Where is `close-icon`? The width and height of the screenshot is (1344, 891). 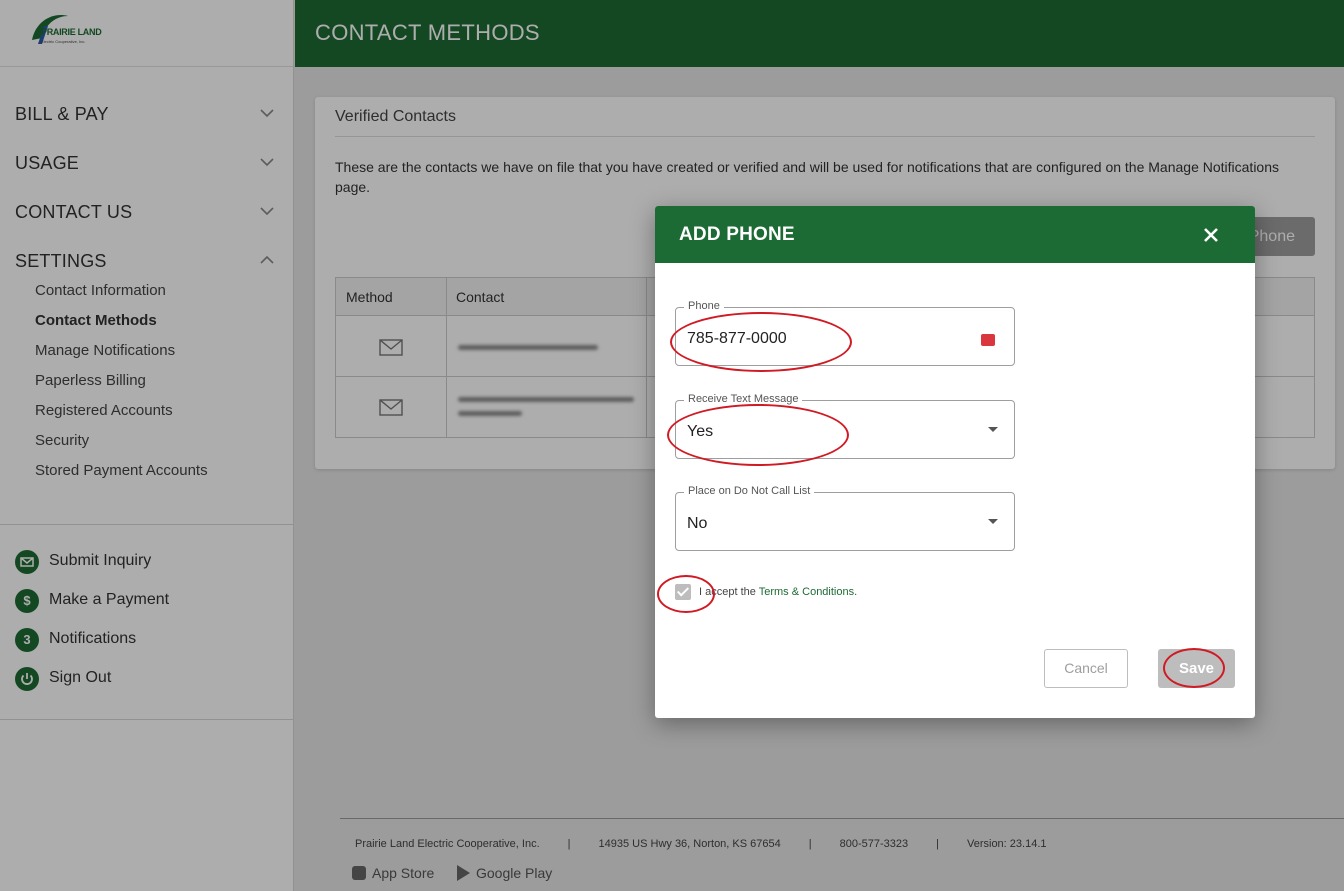
close-icon is located at coordinates (1211, 235).